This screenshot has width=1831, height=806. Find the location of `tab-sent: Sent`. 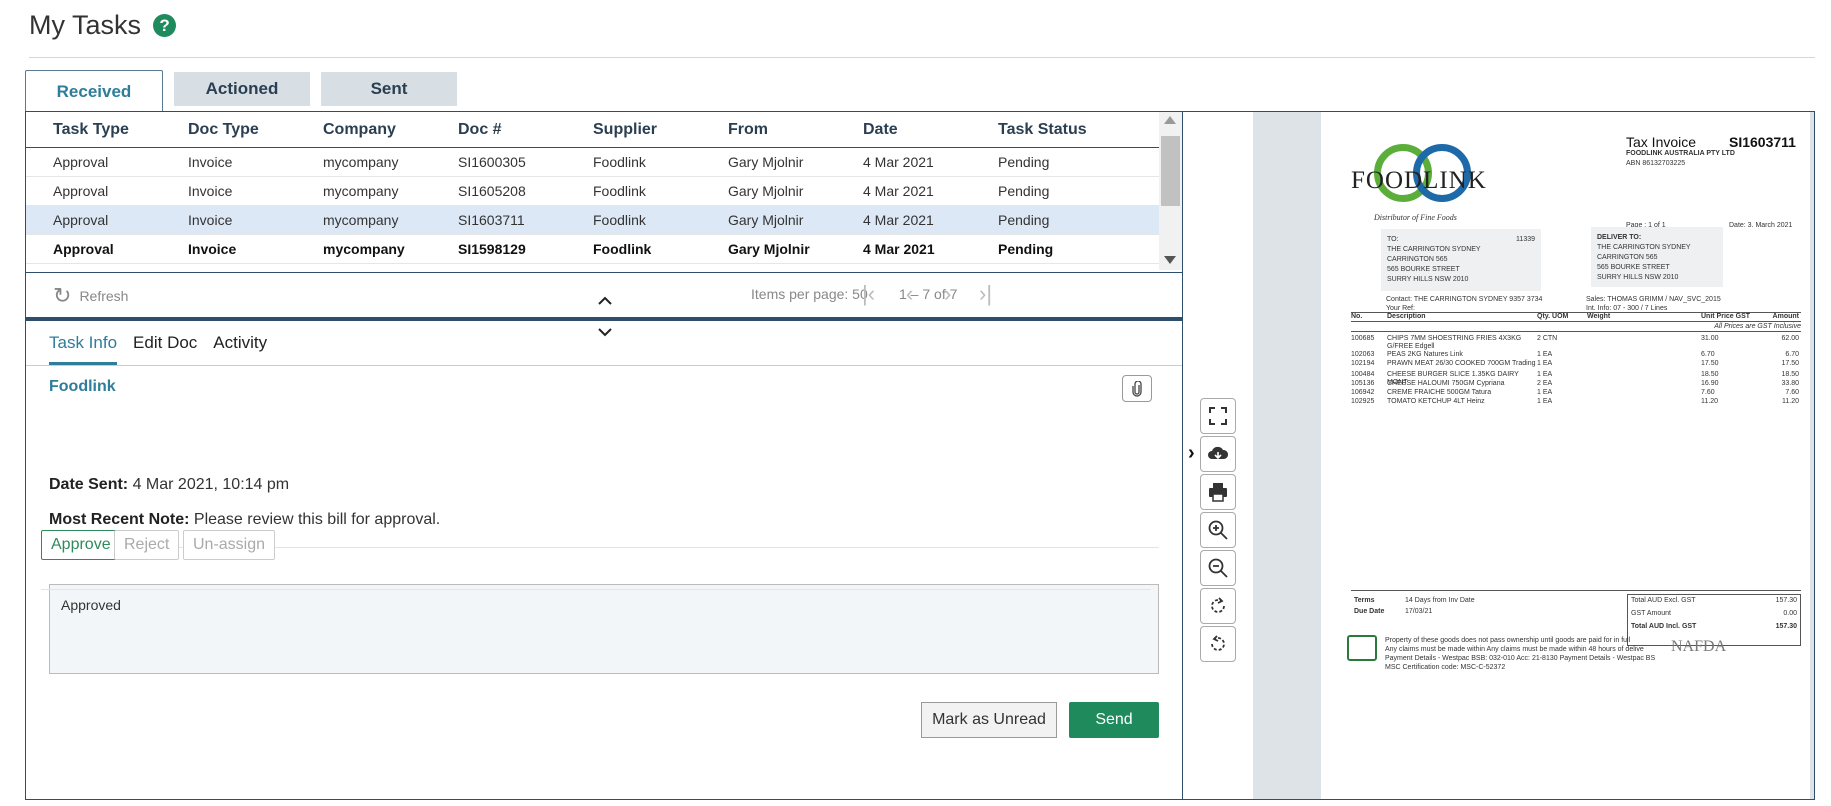

tab-sent: Sent is located at coordinates (389, 89).